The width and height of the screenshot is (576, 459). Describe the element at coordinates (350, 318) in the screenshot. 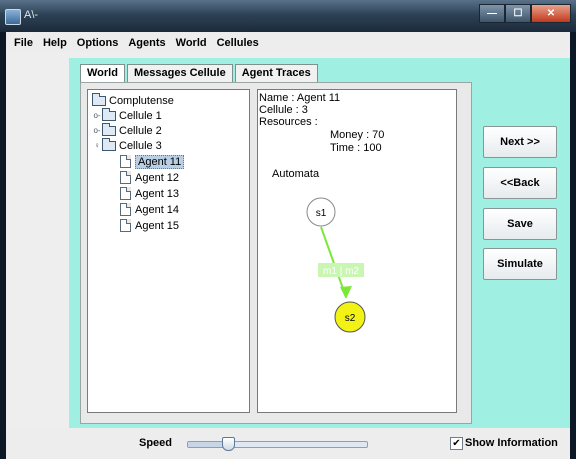

I see `state-s2-label: s2` at that location.